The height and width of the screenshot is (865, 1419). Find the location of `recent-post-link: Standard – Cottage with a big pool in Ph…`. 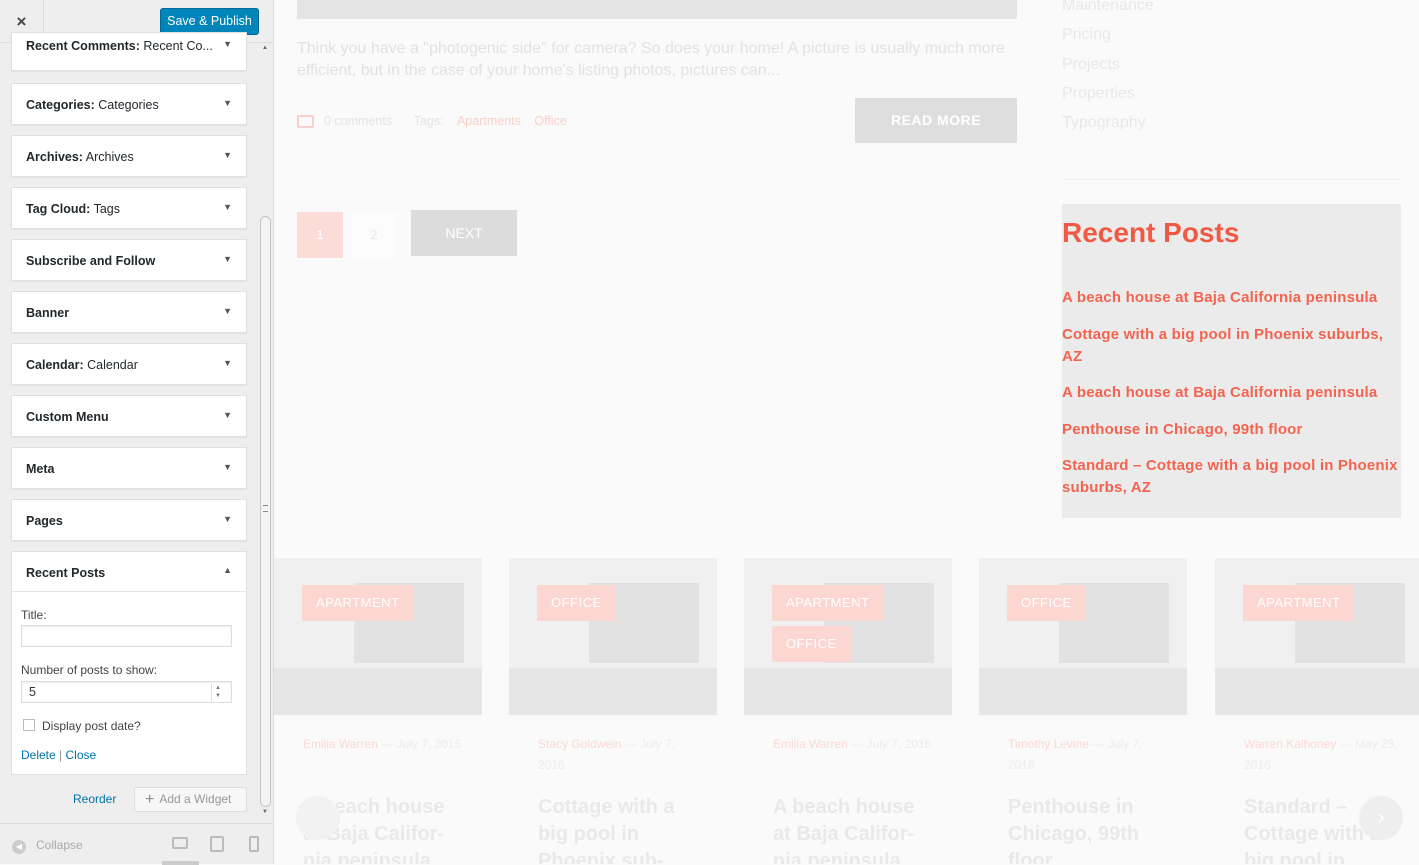

recent-post-link: Standard – Cottage with a big pool in Ph… is located at coordinates (1231, 477).